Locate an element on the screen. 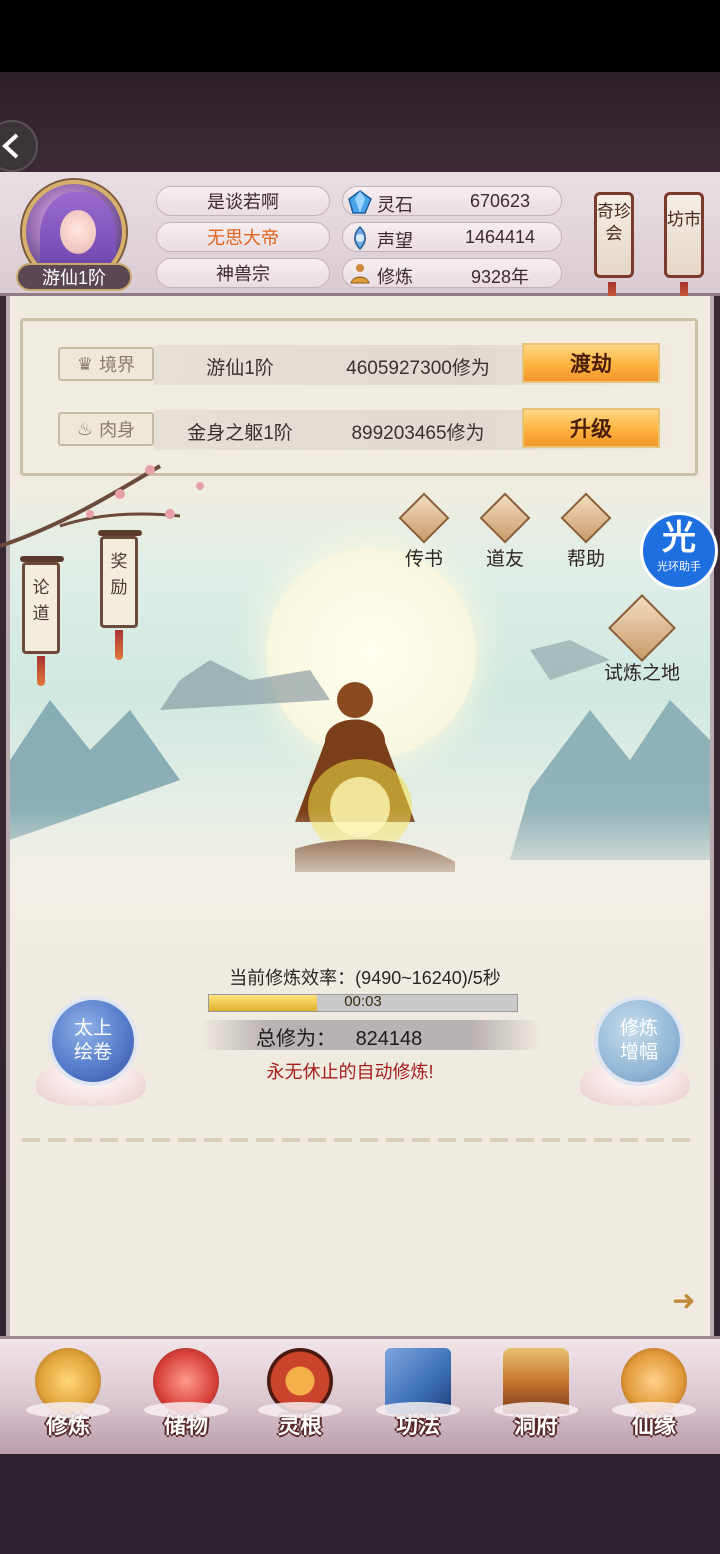 Image resolution: width=720 pixels, height=1554 pixels. player-sect: 神兽宗 is located at coordinates (243, 273).